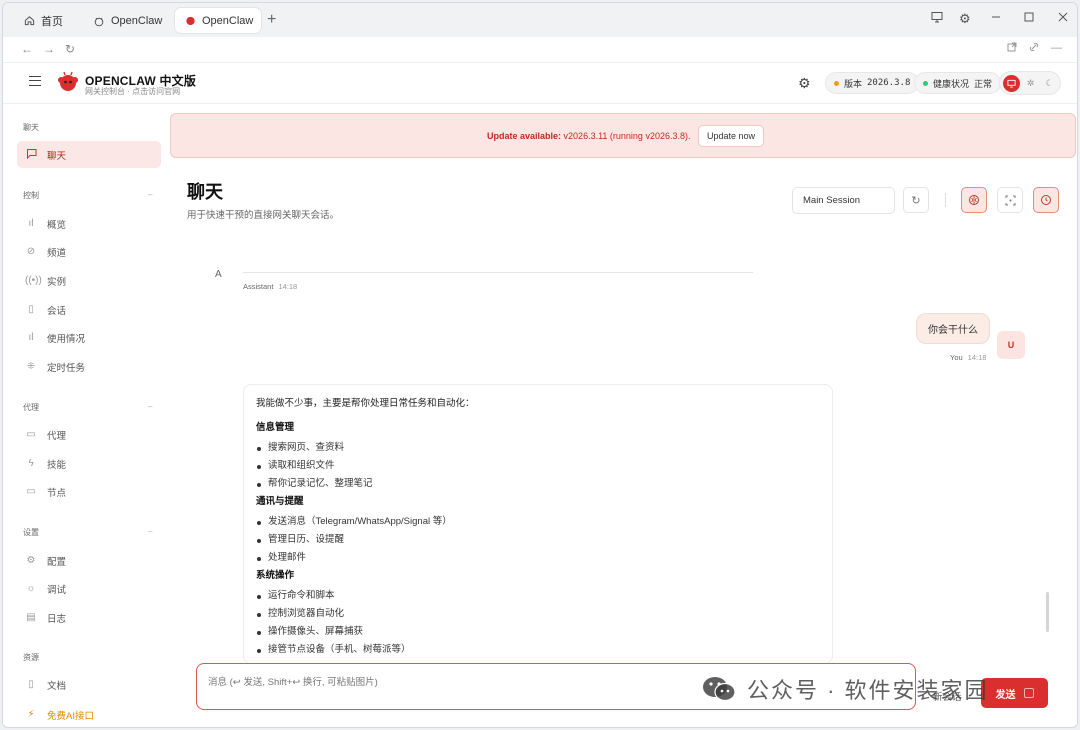 This screenshot has width=1080, height=730. What do you see at coordinates (89, 684) in the screenshot?
I see `sidebar-item-docs: ▯ 文档` at bounding box center [89, 684].